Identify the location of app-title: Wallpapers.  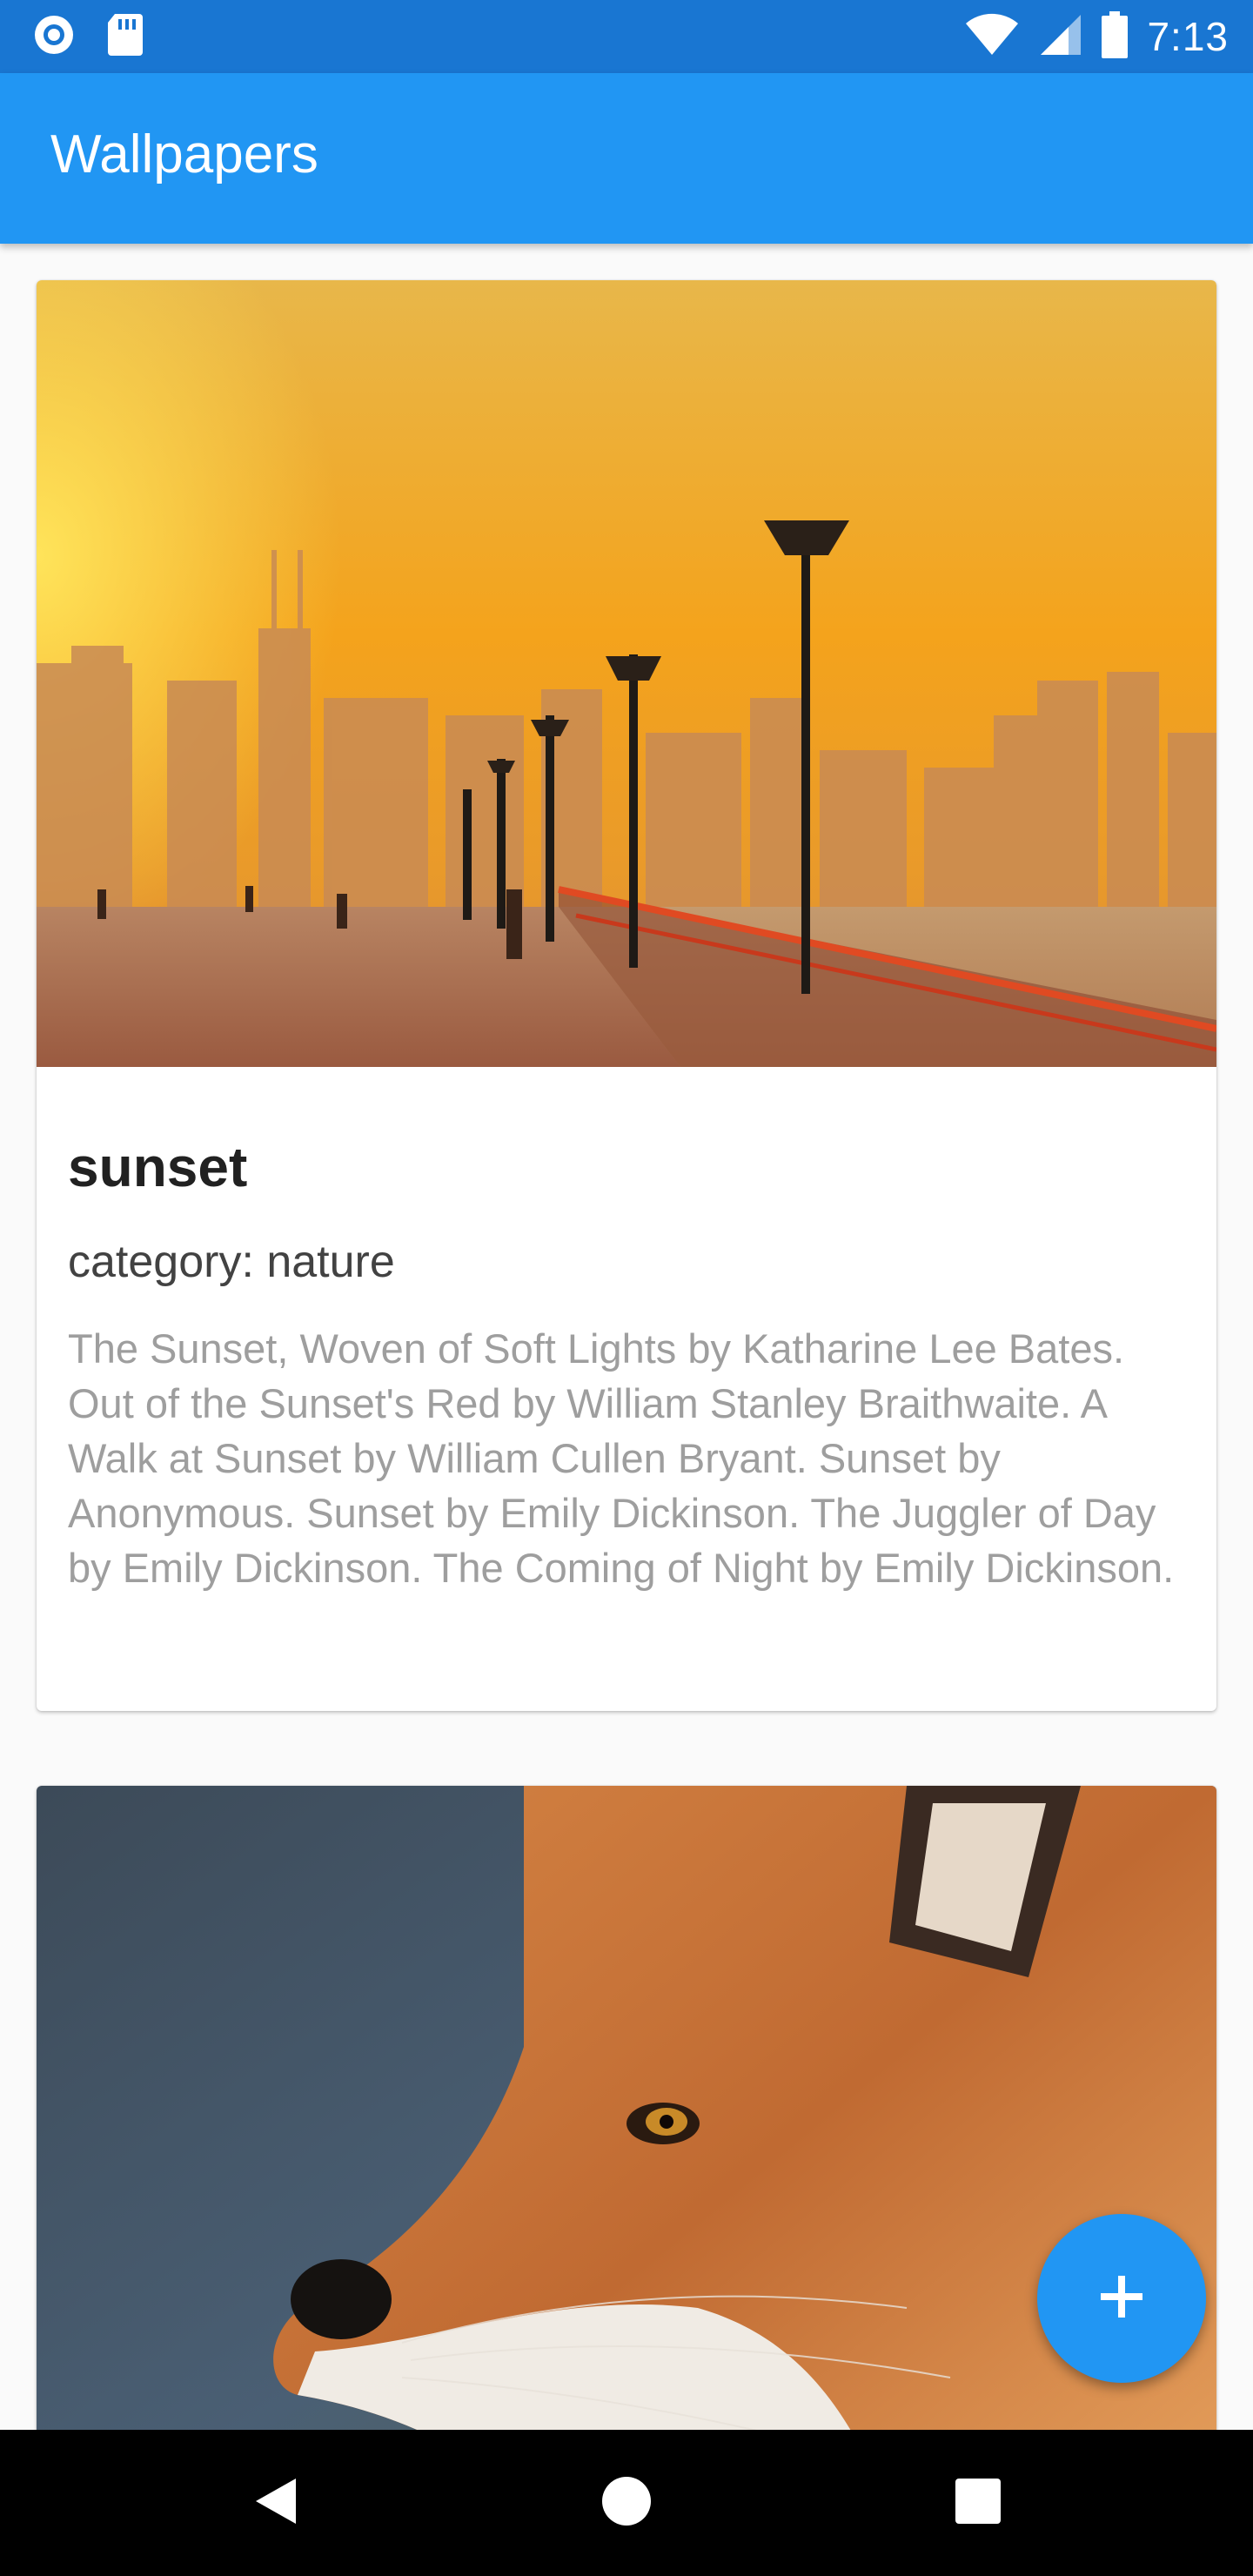
(184, 154).